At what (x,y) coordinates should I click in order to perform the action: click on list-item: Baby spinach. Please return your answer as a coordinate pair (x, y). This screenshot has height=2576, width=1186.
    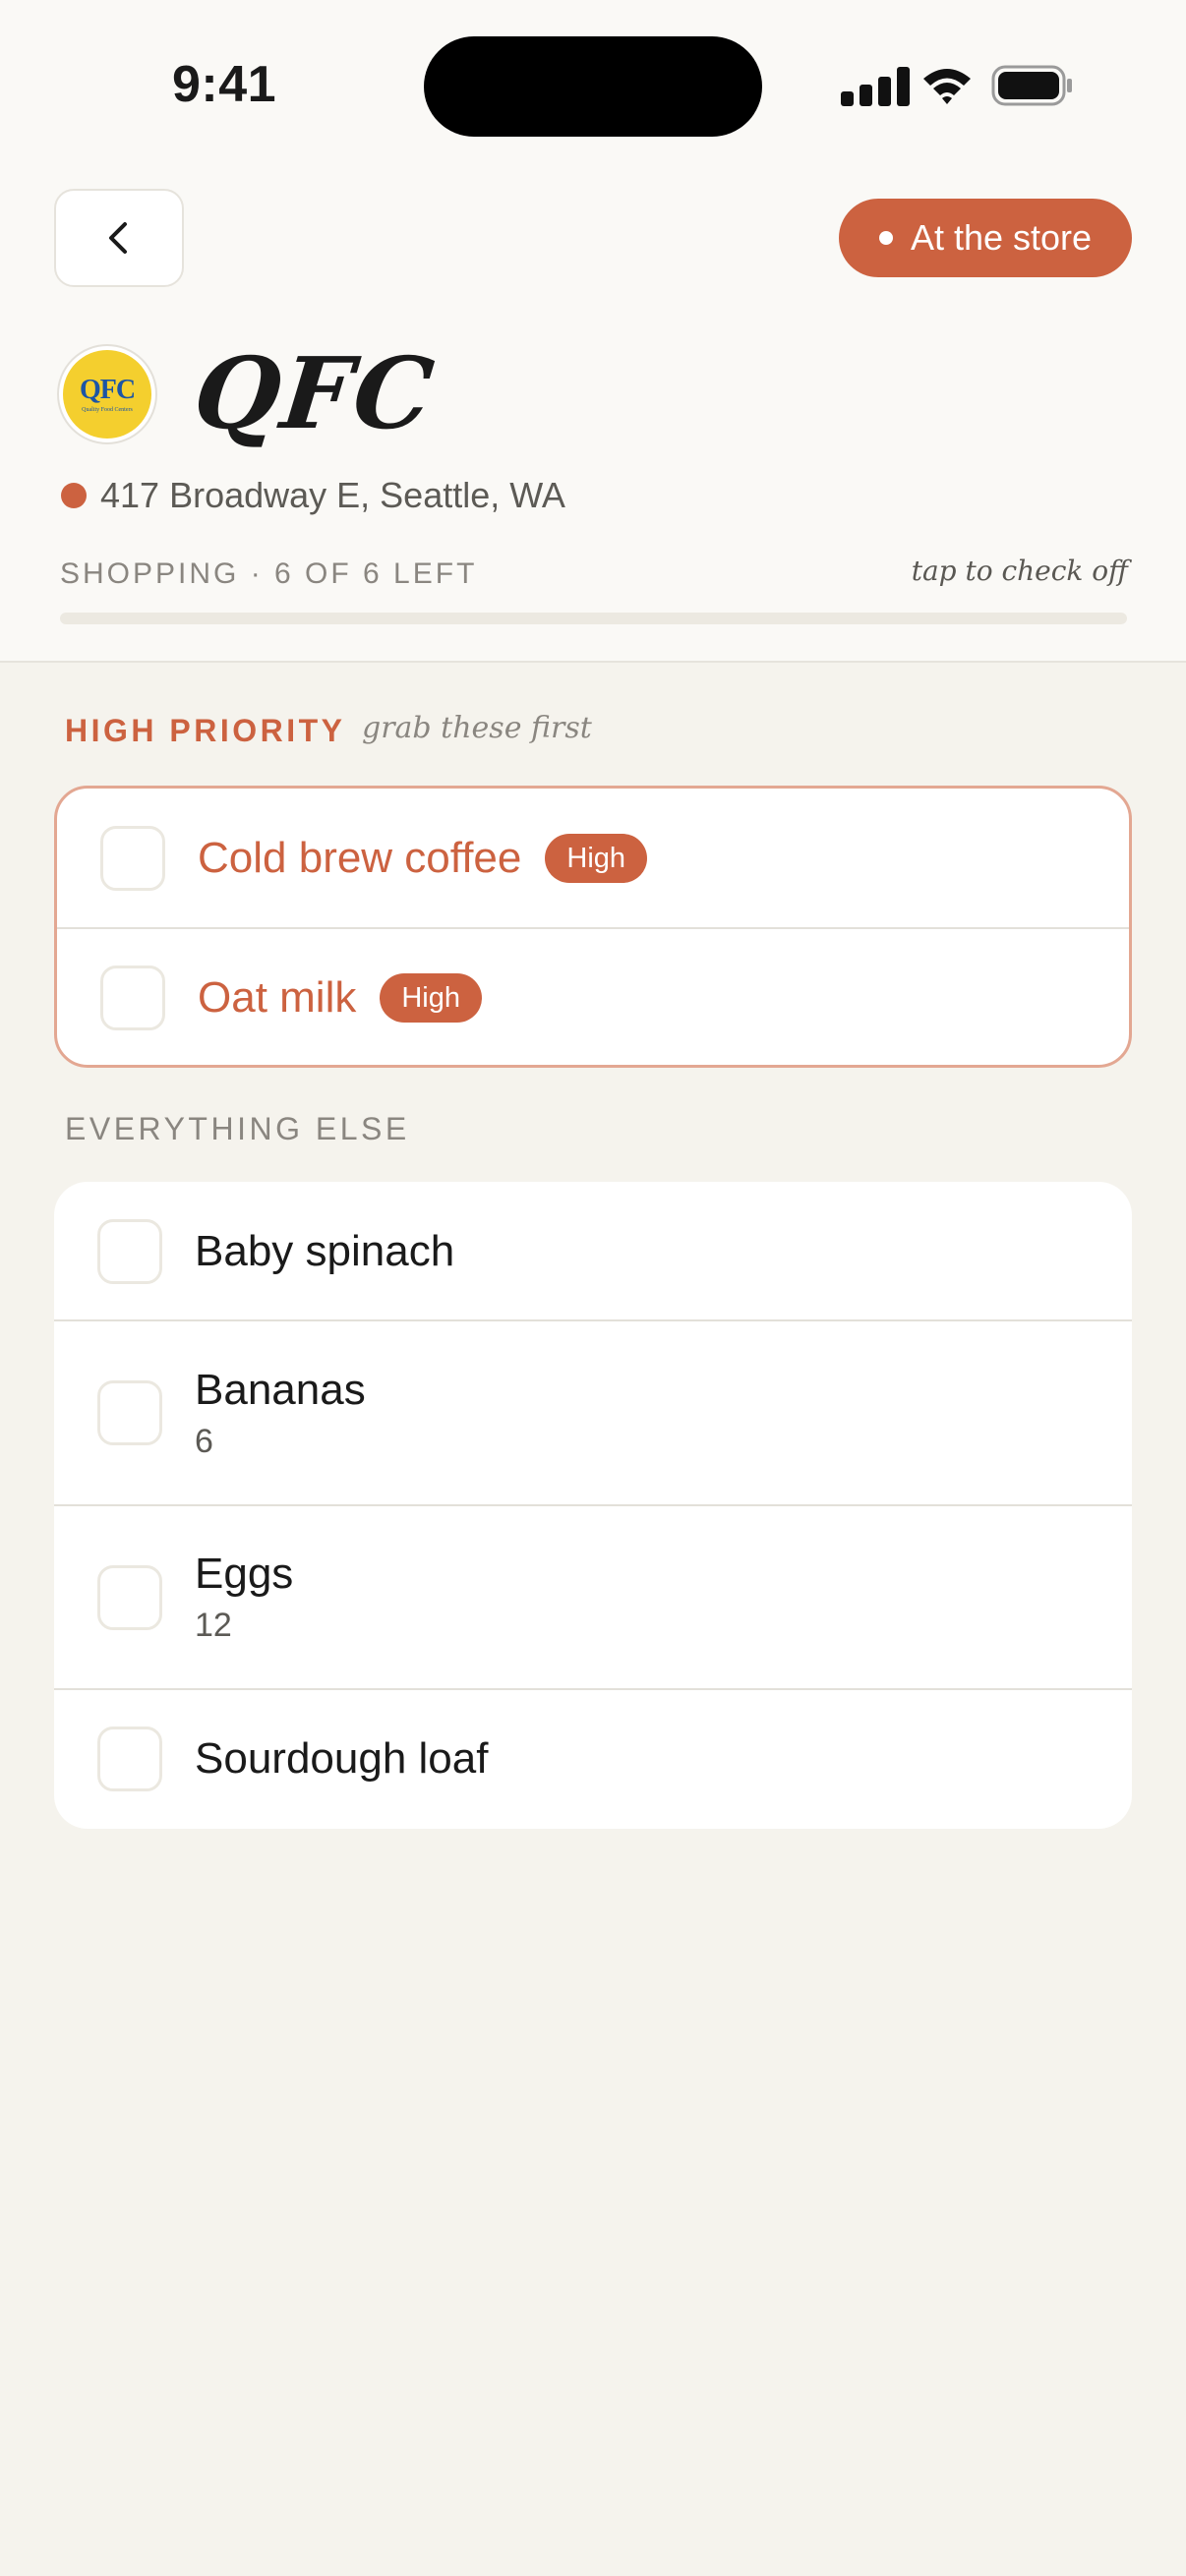
    Looking at the image, I should click on (593, 1251).